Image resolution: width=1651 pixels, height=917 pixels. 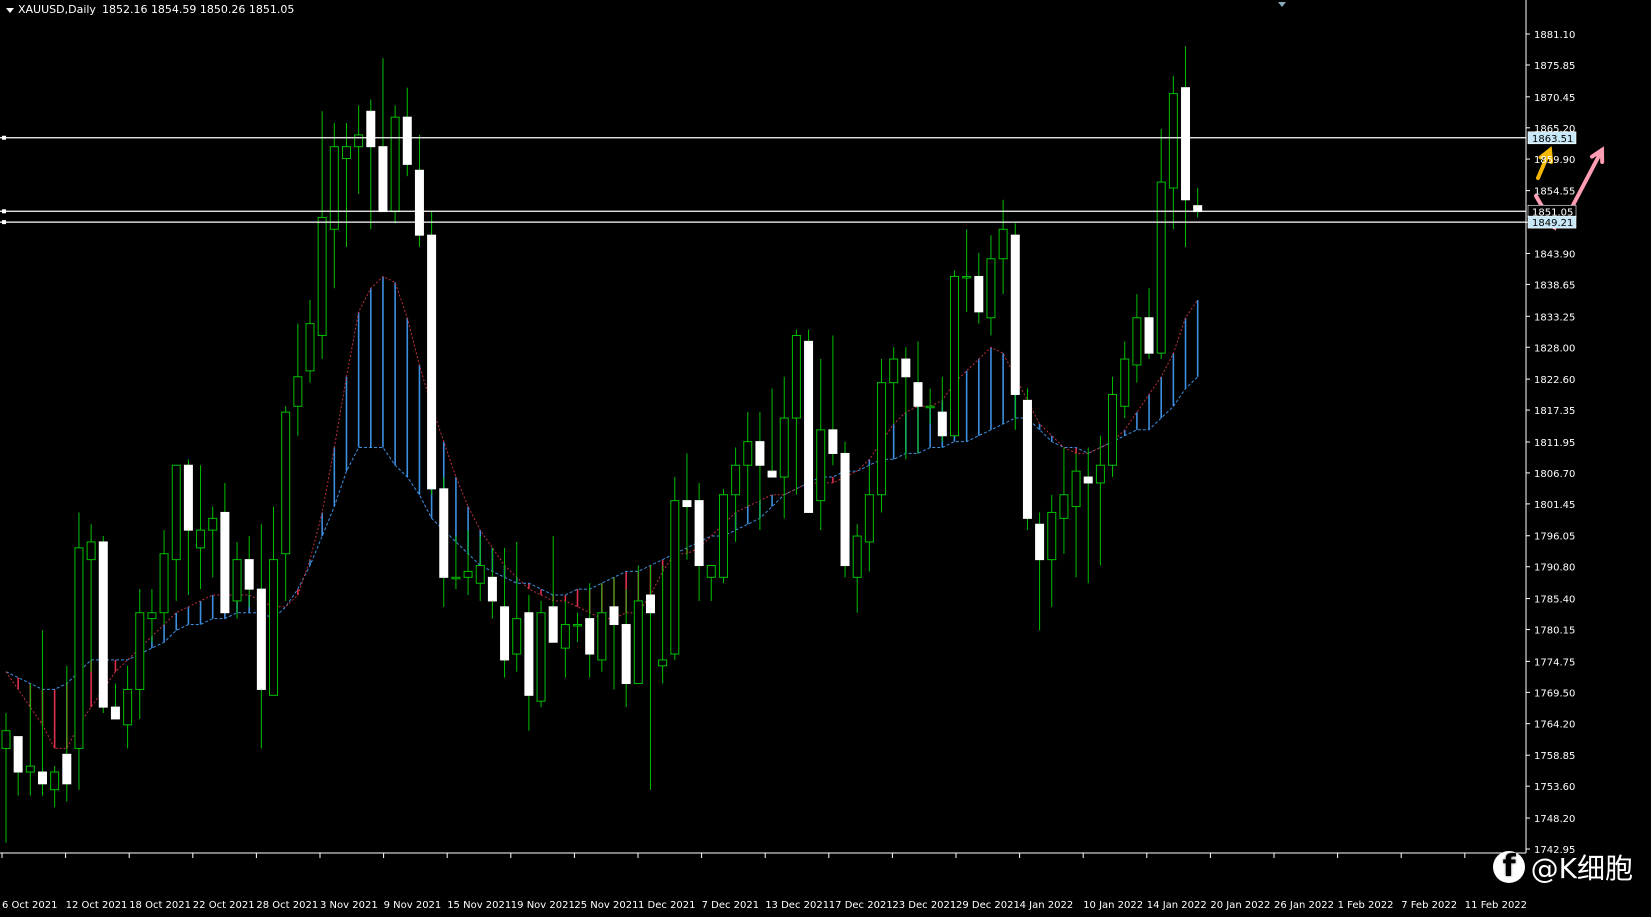 I want to click on date-tick-label: 20 Jan 2022, so click(x=1240, y=905).